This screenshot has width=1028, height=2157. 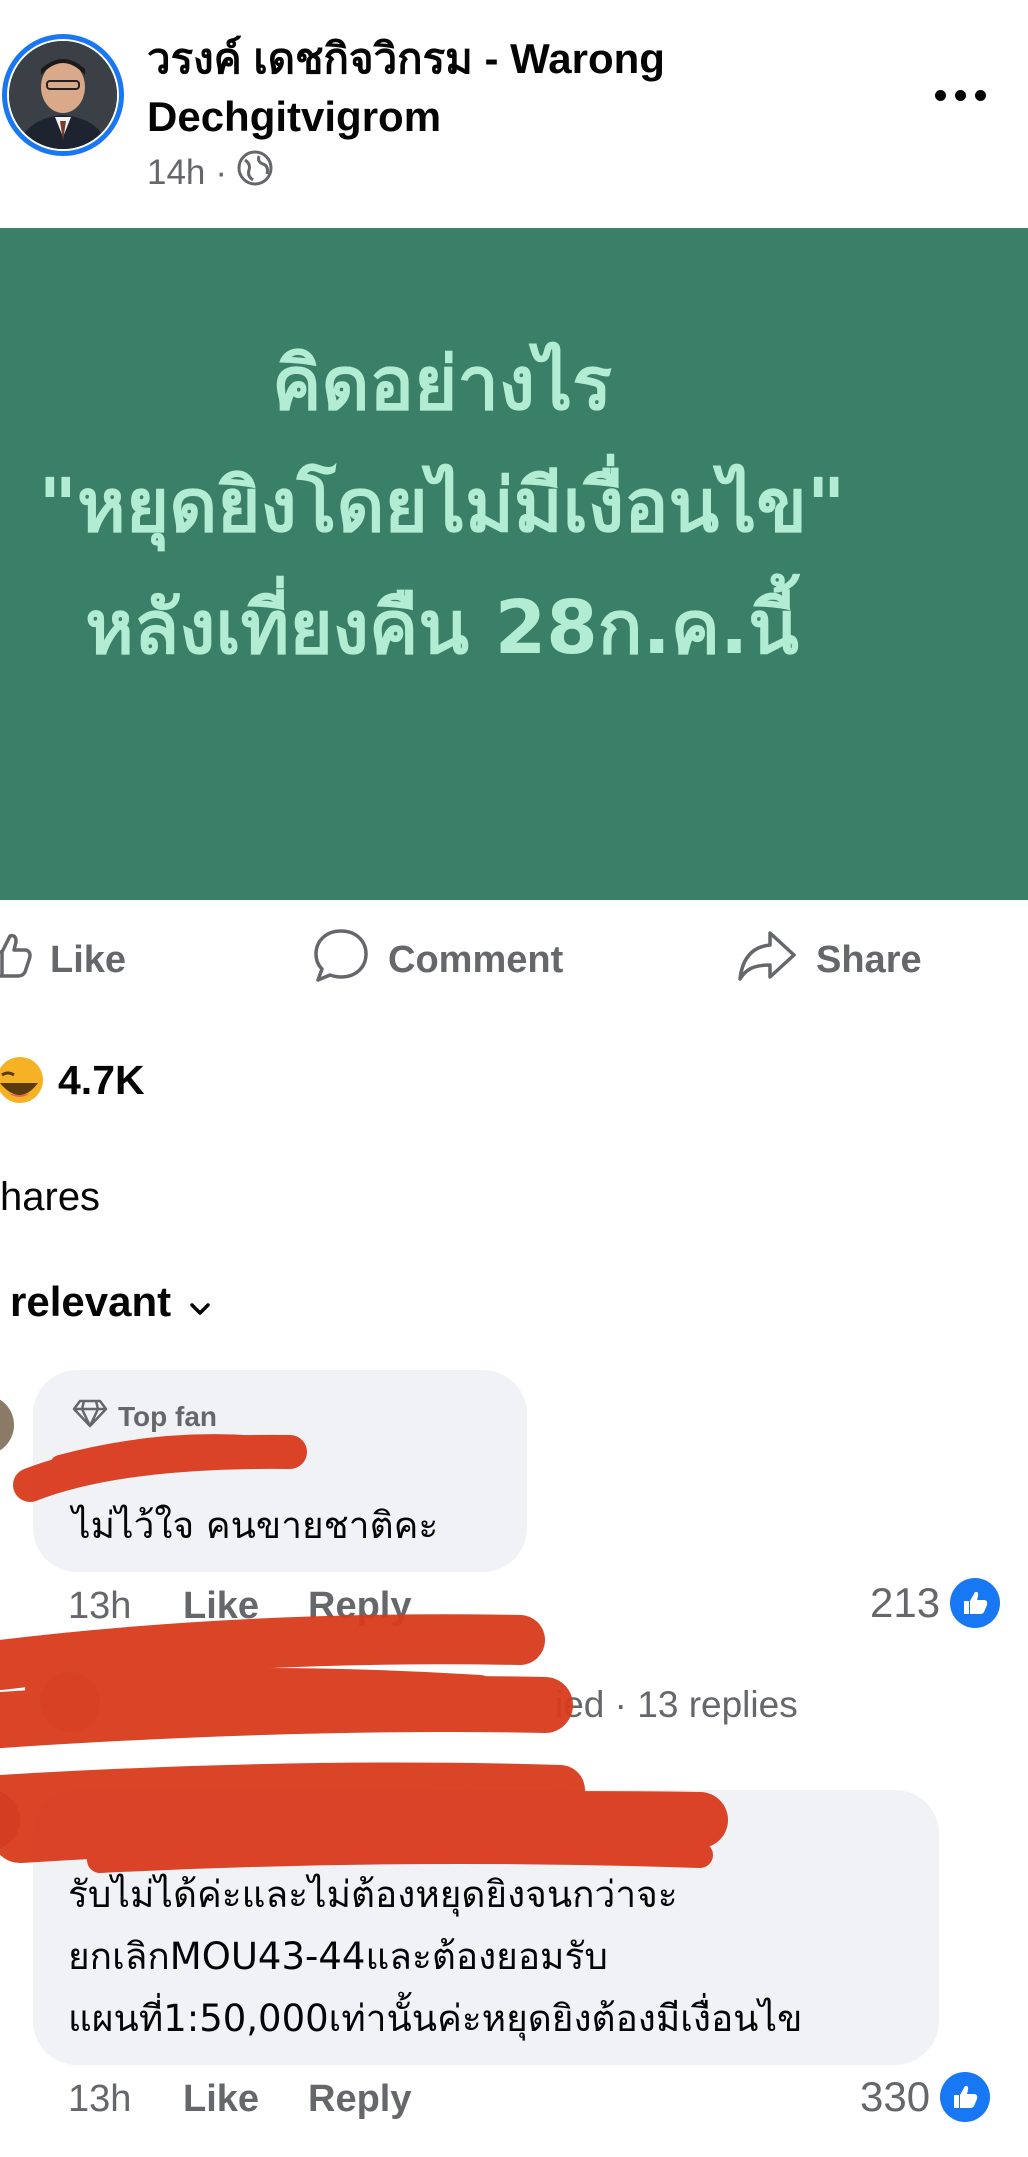 I want to click on author-name: วรงค์ เดชกิจวิกรม - Warong Dechgitvigrom, so click(x=527, y=88).